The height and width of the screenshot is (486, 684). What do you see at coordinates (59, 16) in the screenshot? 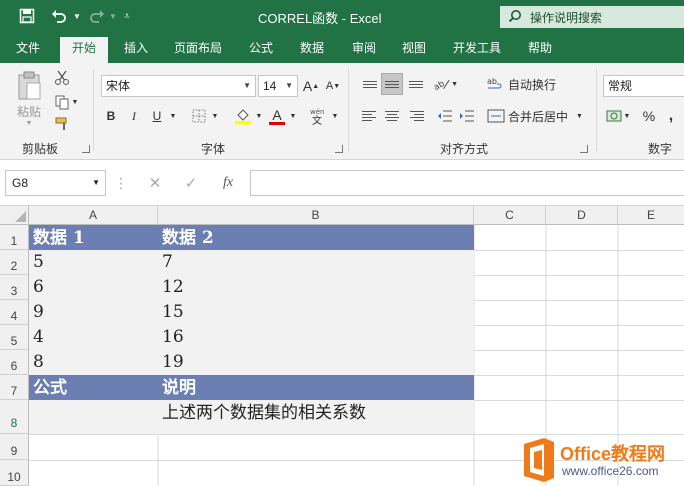
I see `undo-icon` at bounding box center [59, 16].